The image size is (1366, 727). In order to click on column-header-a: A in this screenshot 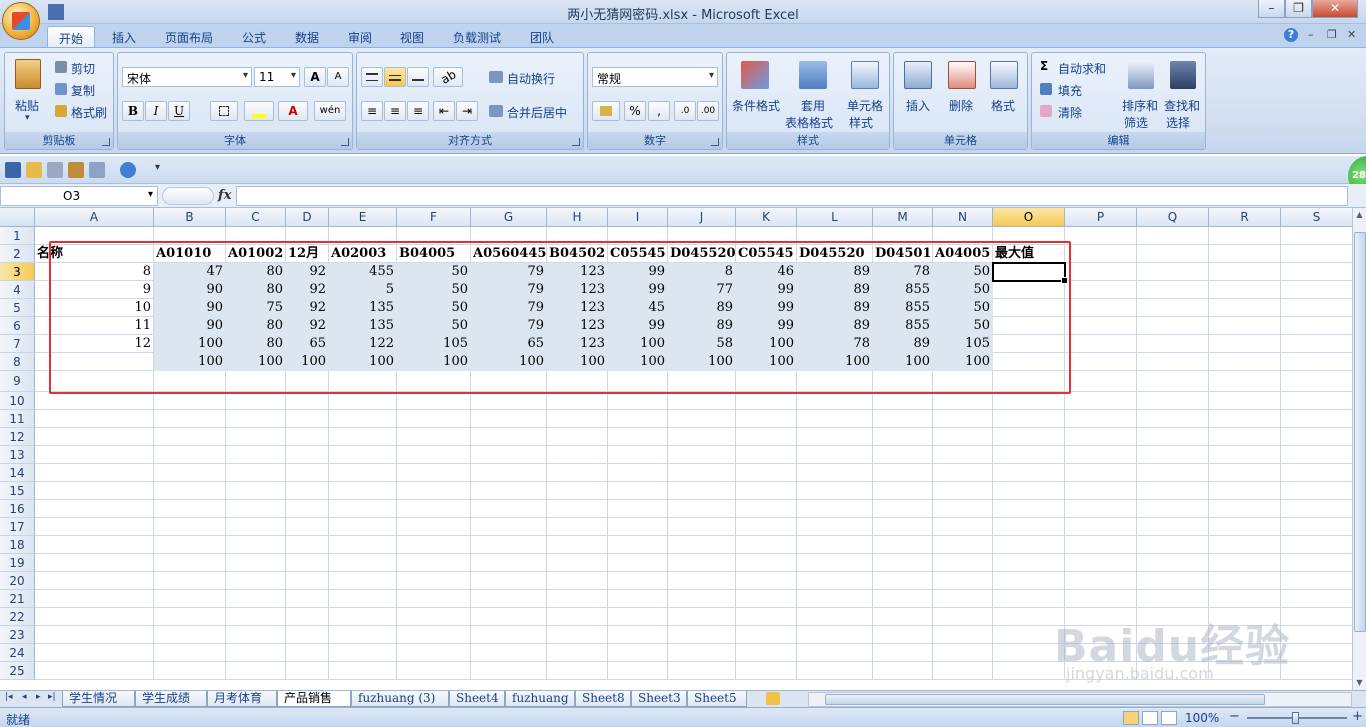, I will do `click(94, 217)`.